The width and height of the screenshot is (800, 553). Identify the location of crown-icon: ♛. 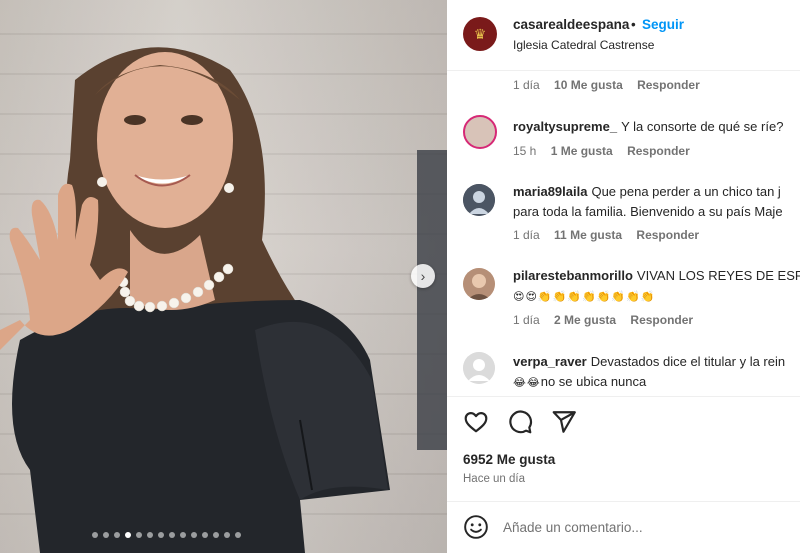
(480, 33).